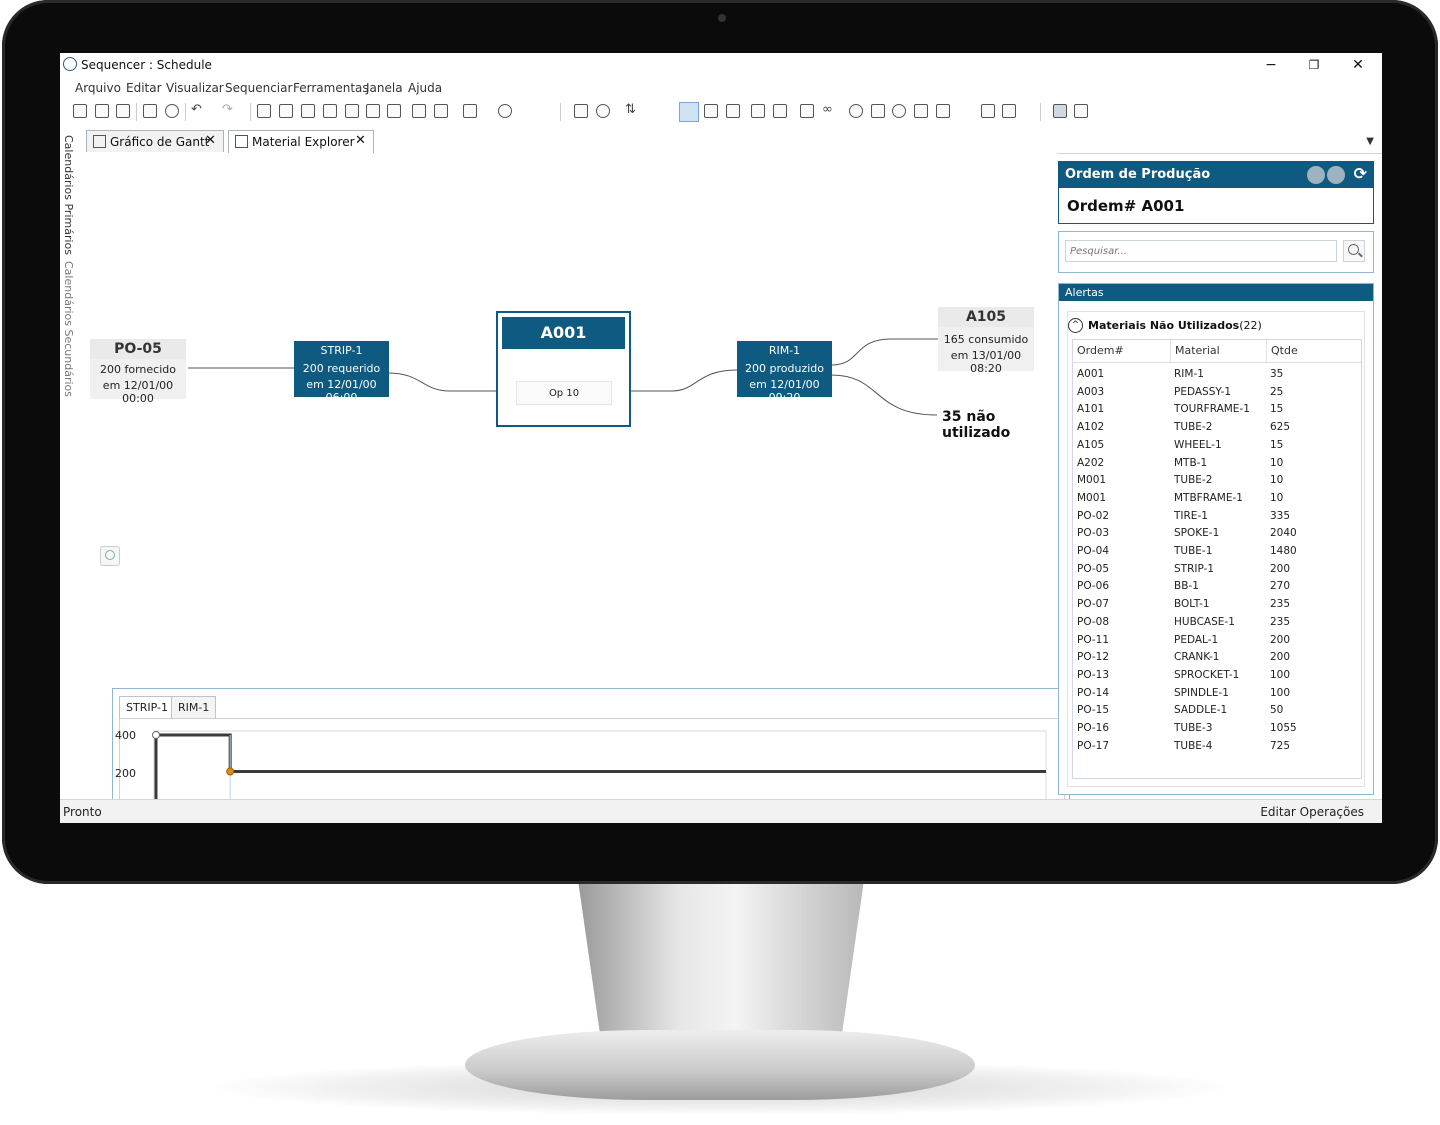 Image resolution: width=1440 pixels, height=1125 pixels. Describe the element at coordinates (373, 111) in the screenshot. I see `report-view-icon` at that location.